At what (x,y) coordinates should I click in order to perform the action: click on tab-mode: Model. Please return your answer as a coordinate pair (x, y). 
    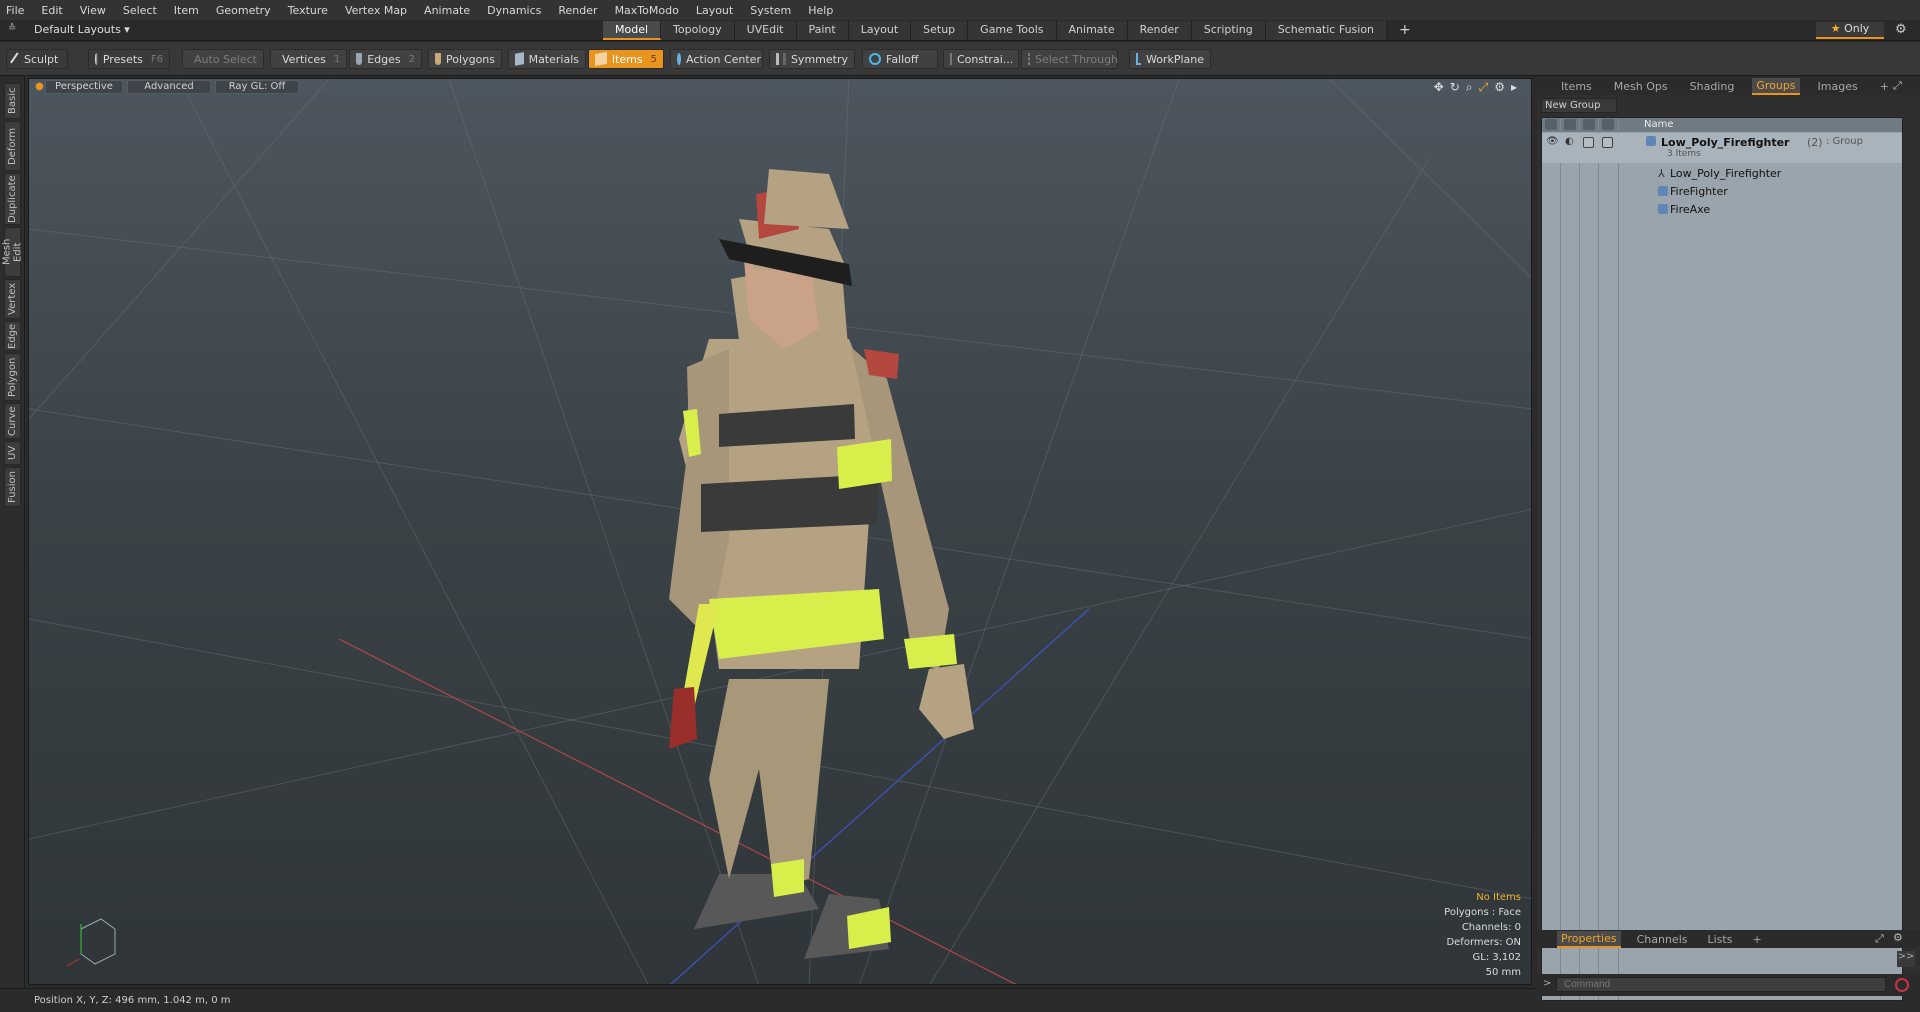
    Looking at the image, I should click on (632, 30).